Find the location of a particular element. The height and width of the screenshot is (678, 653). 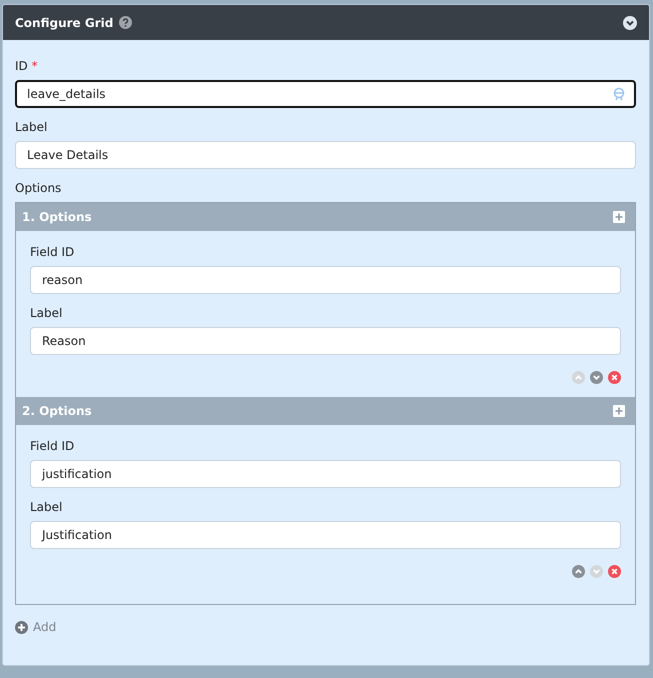

field-label: ID is located at coordinates (21, 66).